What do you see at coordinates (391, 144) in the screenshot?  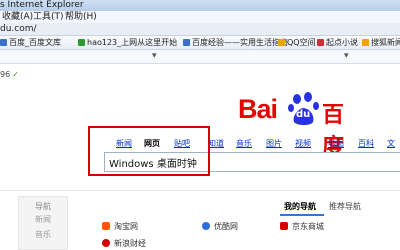 I see `tab-wenku: 文` at bounding box center [391, 144].